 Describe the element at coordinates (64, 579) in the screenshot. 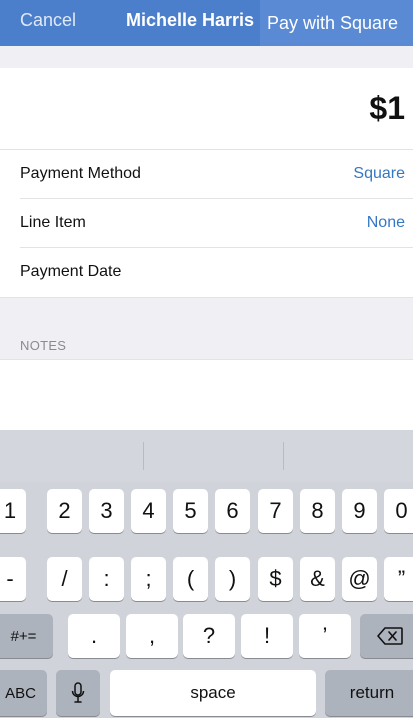

I see `key-slash: /` at that location.